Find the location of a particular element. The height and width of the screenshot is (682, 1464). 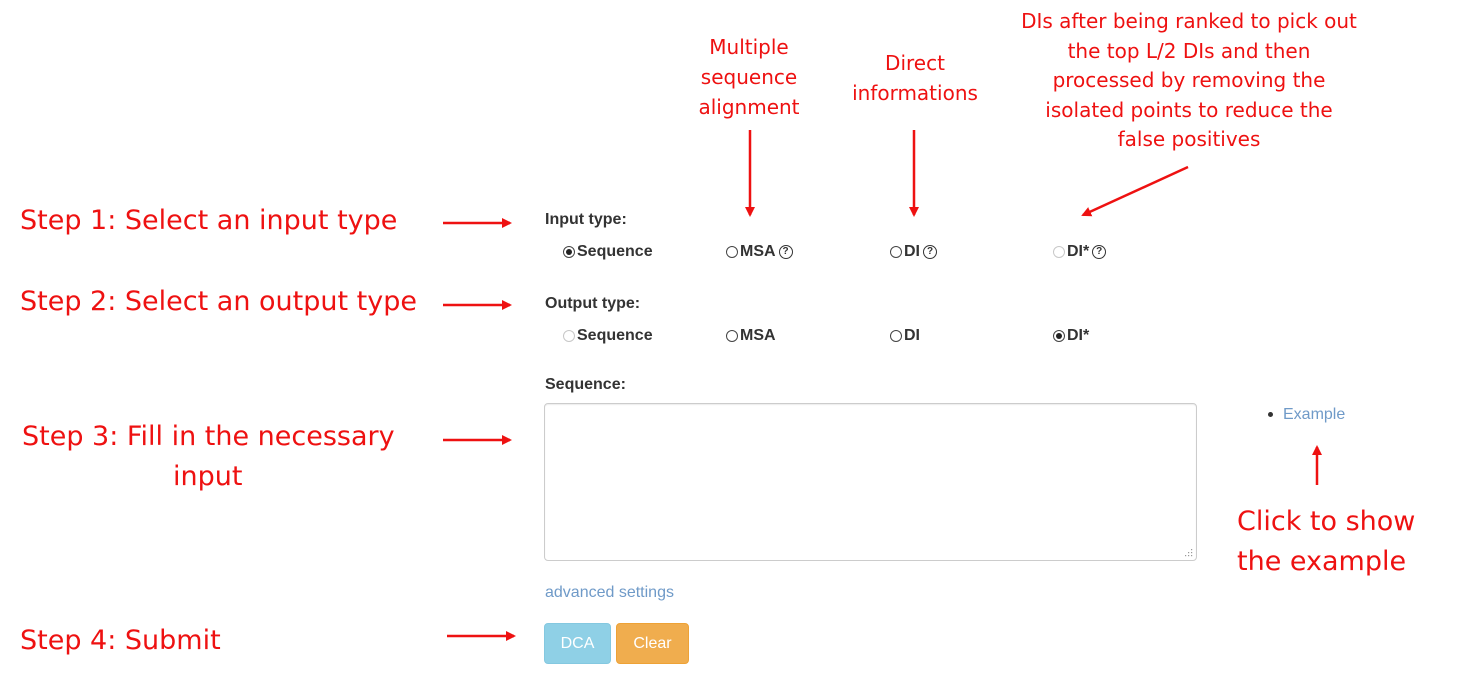

bullet-icon is located at coordinates (1270, 414).